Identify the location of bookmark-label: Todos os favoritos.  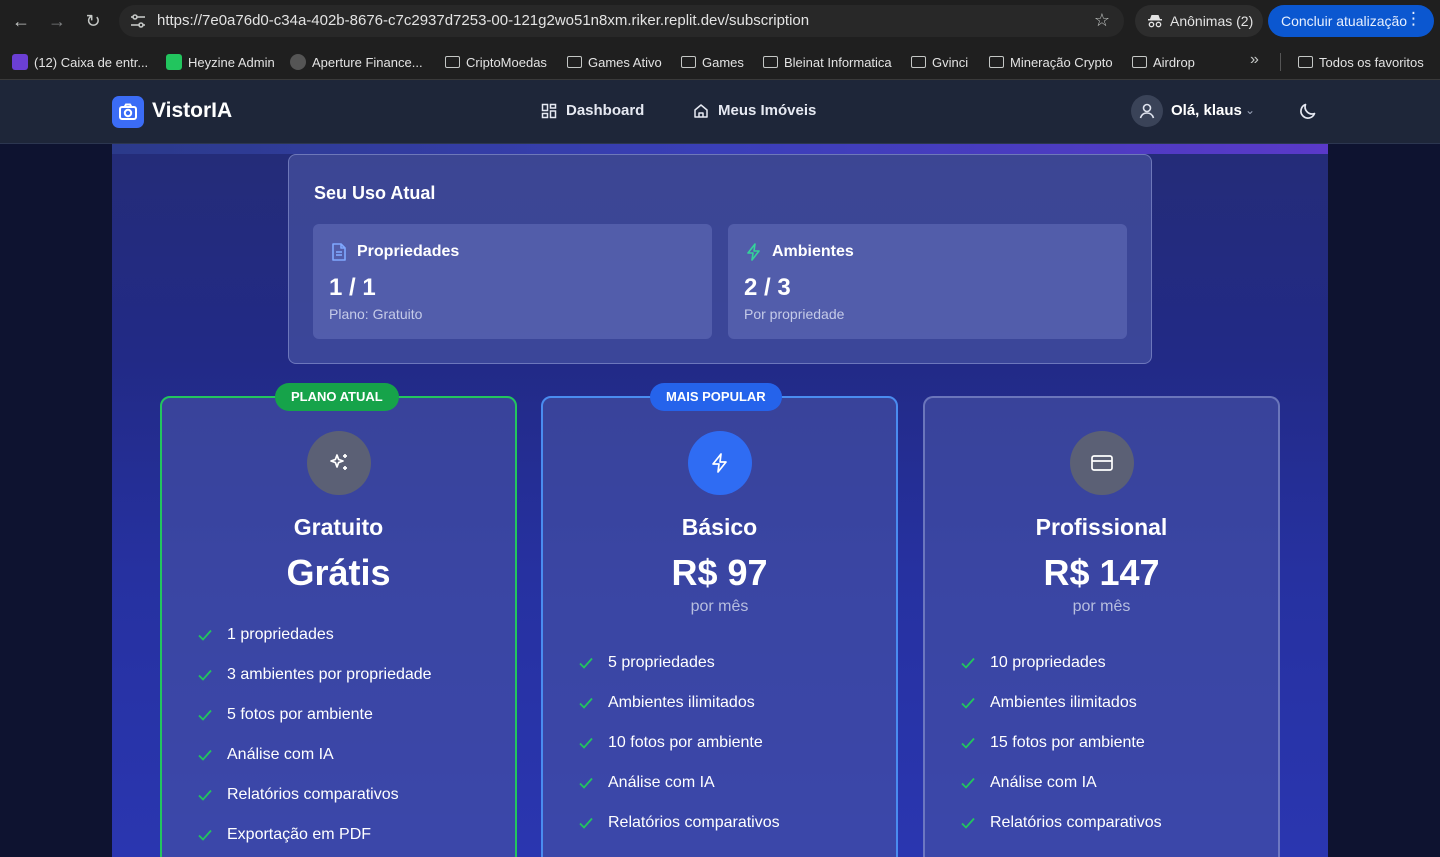
(1371, 62).